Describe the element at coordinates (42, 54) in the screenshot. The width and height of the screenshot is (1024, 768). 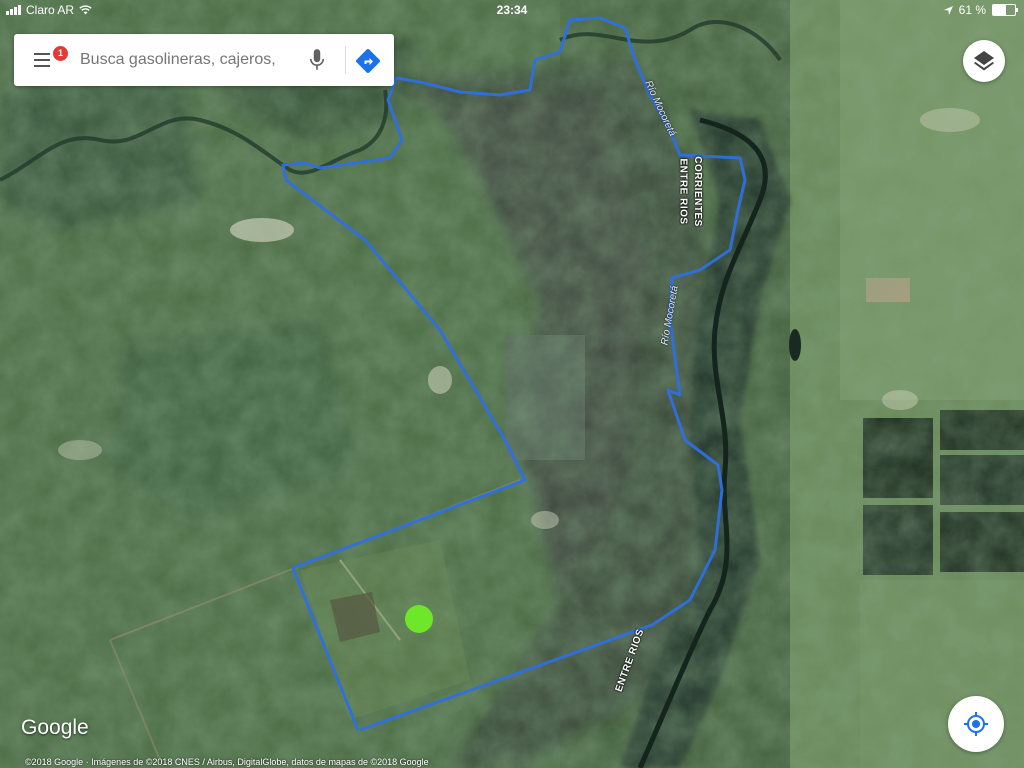
I see `hamburger-menu-icon` at that location.